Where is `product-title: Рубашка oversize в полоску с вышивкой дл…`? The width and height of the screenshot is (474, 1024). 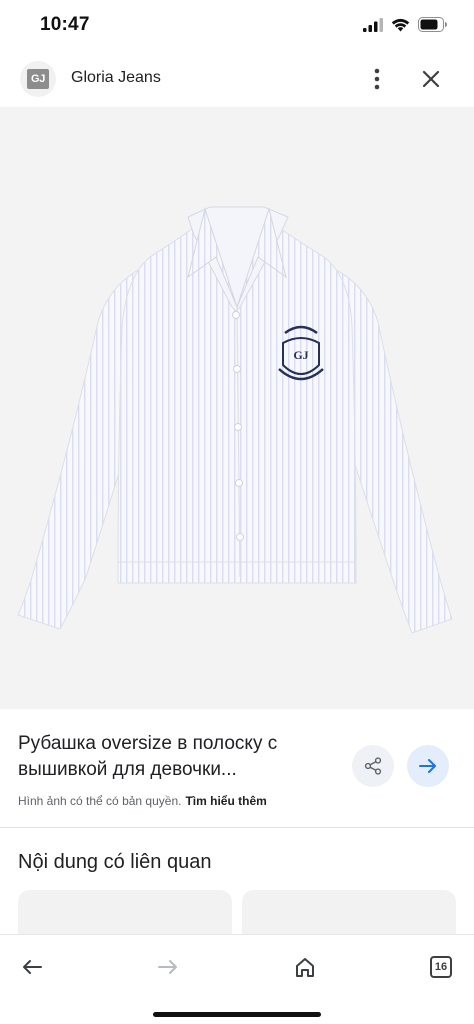 product-title: Рубашка oversize в полоску с вышивкой дл… is located at coordinates (178, 757).